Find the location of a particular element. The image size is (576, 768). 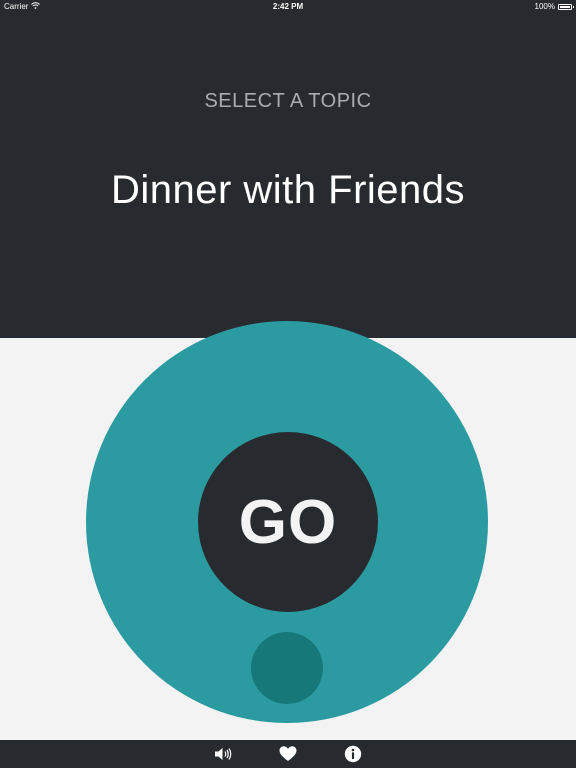

bottom-toolbar is located at coordinates (288, 754).